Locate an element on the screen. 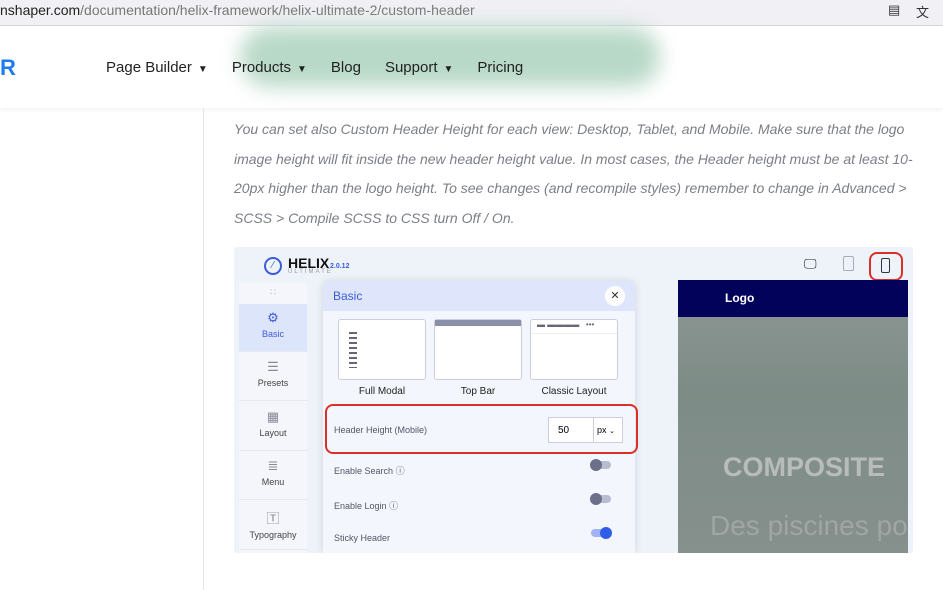  sidebar-item-layout: ▦ Layout is located at coordinates (273, 427).